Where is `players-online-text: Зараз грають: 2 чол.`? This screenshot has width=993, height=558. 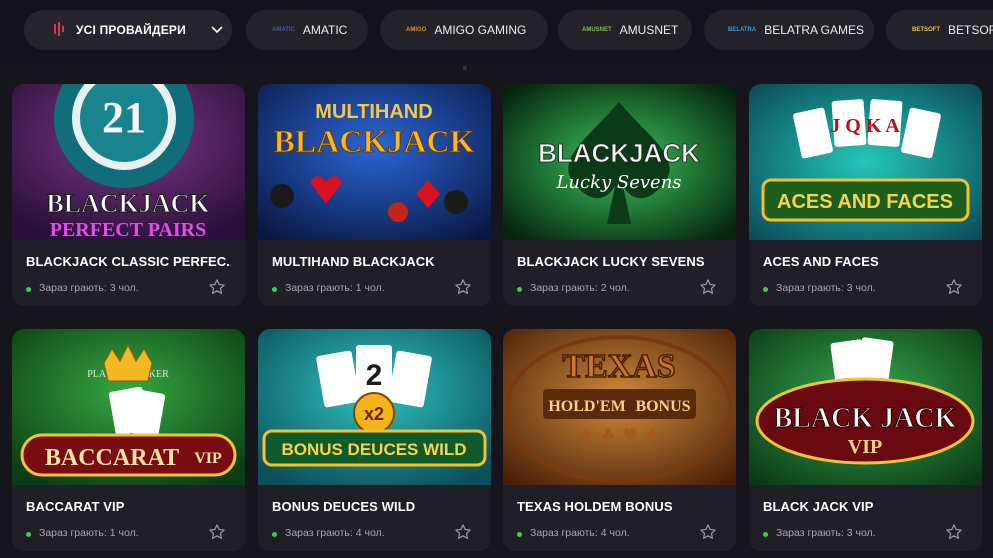 players-online-text: Зараз грають: 2 чол. is located at coordinates (580, 288).